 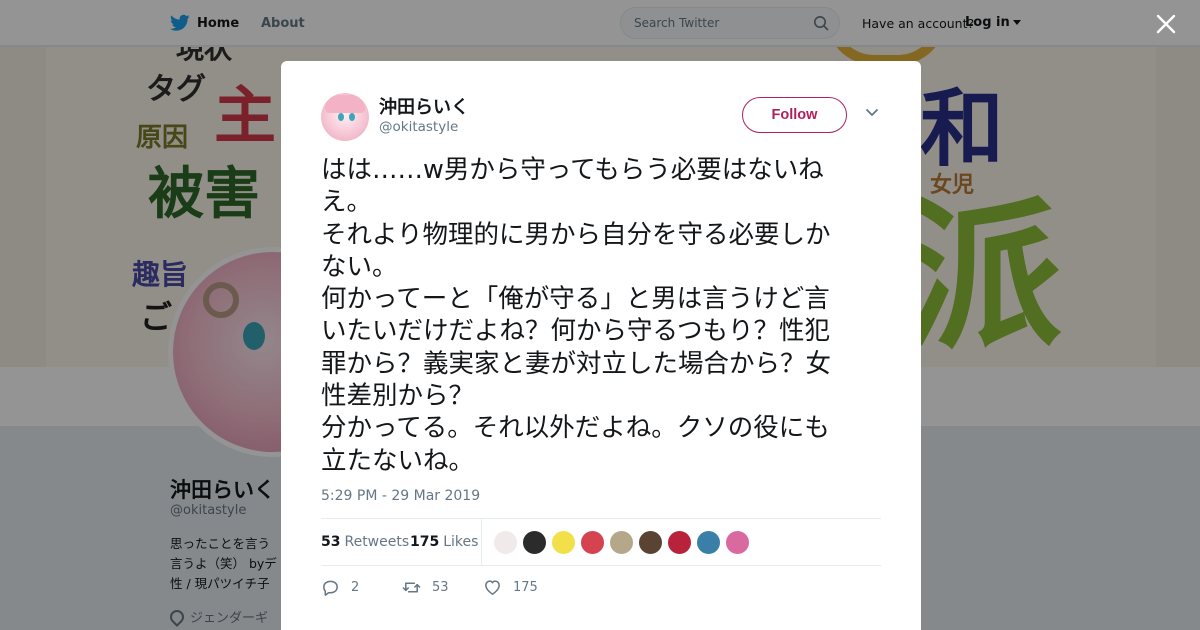 What do you see at coordinates (424, 106) in the screenshot?
I see `author-name: 沖田らいく` at bounding box center [424, 106].